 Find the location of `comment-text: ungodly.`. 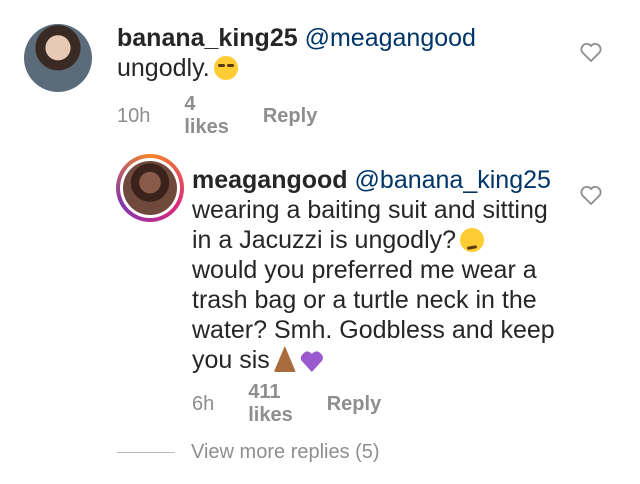

comment-text: ungodly. is located at coordinates (163, 68).